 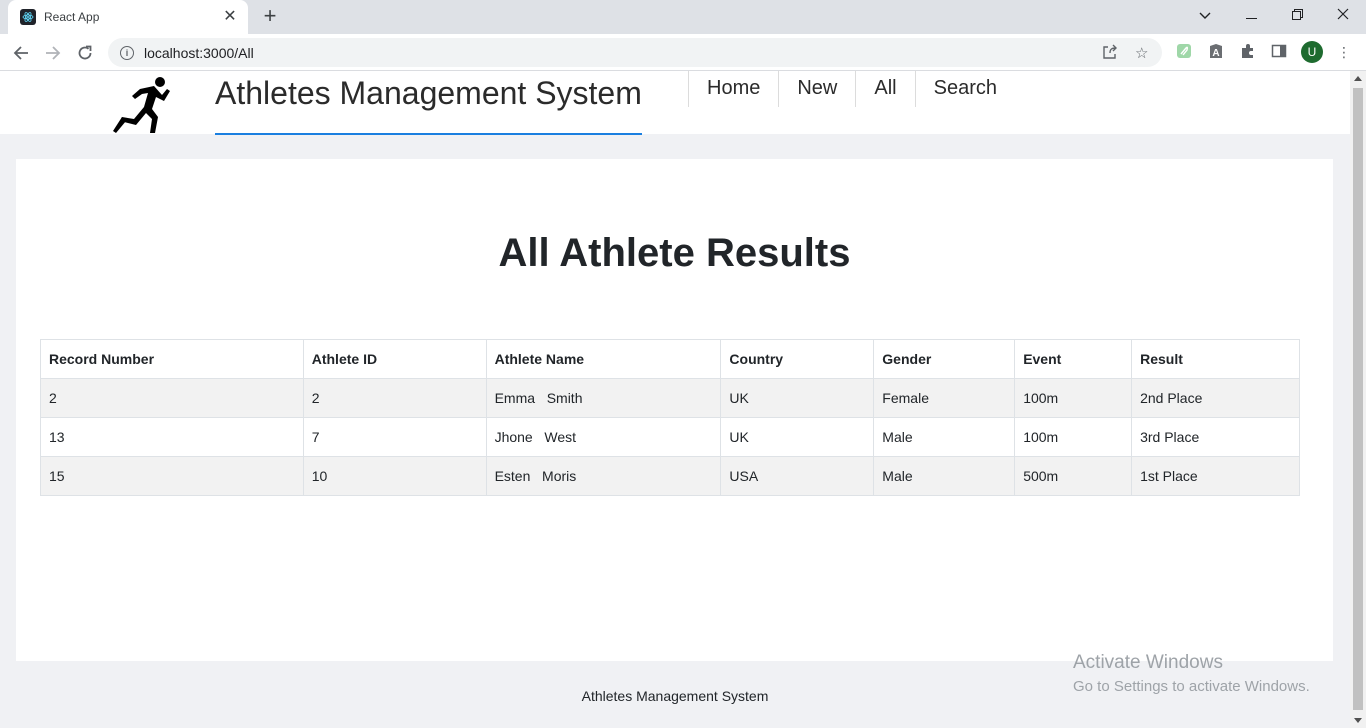 I want to click on table-cell: 7, so click(x=394, y=437).